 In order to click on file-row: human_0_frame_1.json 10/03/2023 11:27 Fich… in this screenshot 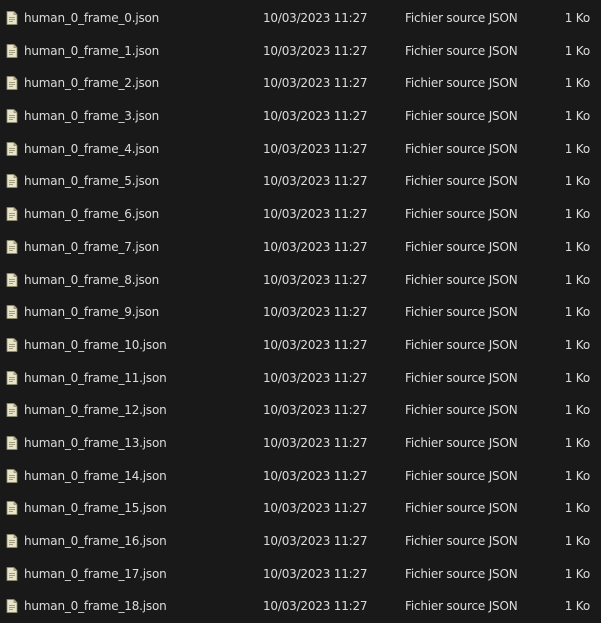, I will do `click(300, 51)`.